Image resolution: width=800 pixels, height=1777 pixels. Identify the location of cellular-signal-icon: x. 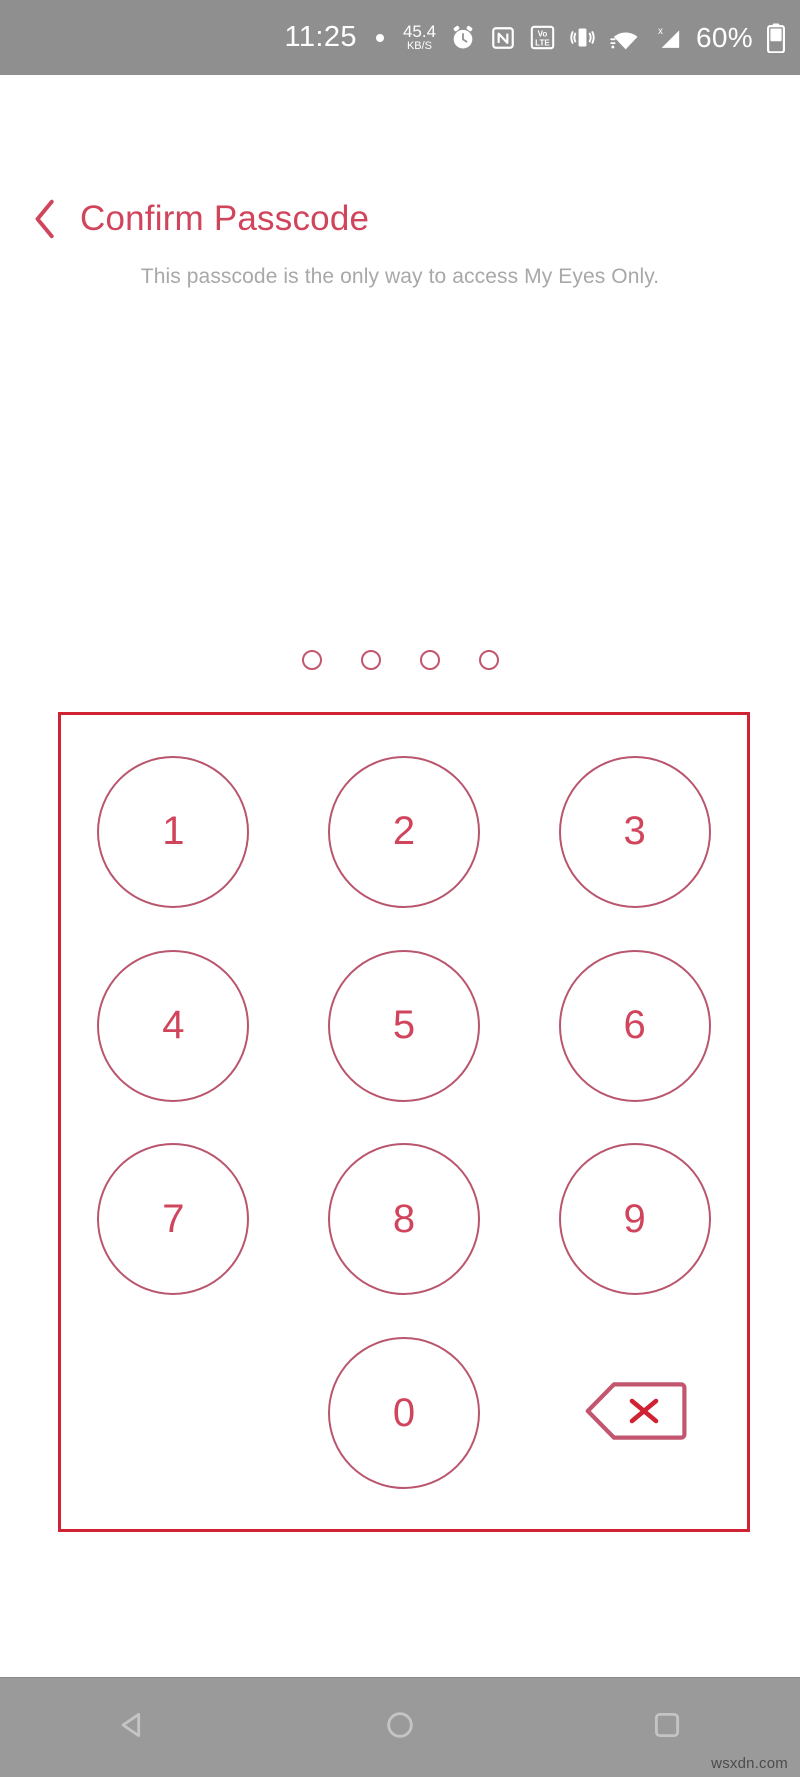
(667, 38).